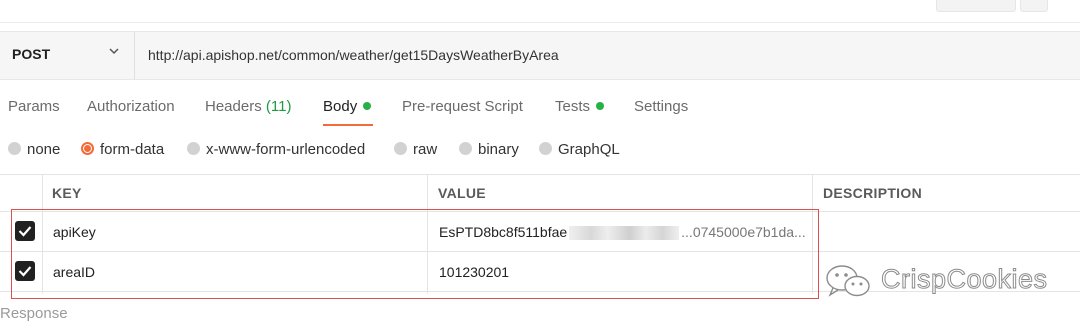 Image resolution: width=1080 pixels, height=331 pixels. I want to click on watermark-text: CrispCookies, so click(964, 279).